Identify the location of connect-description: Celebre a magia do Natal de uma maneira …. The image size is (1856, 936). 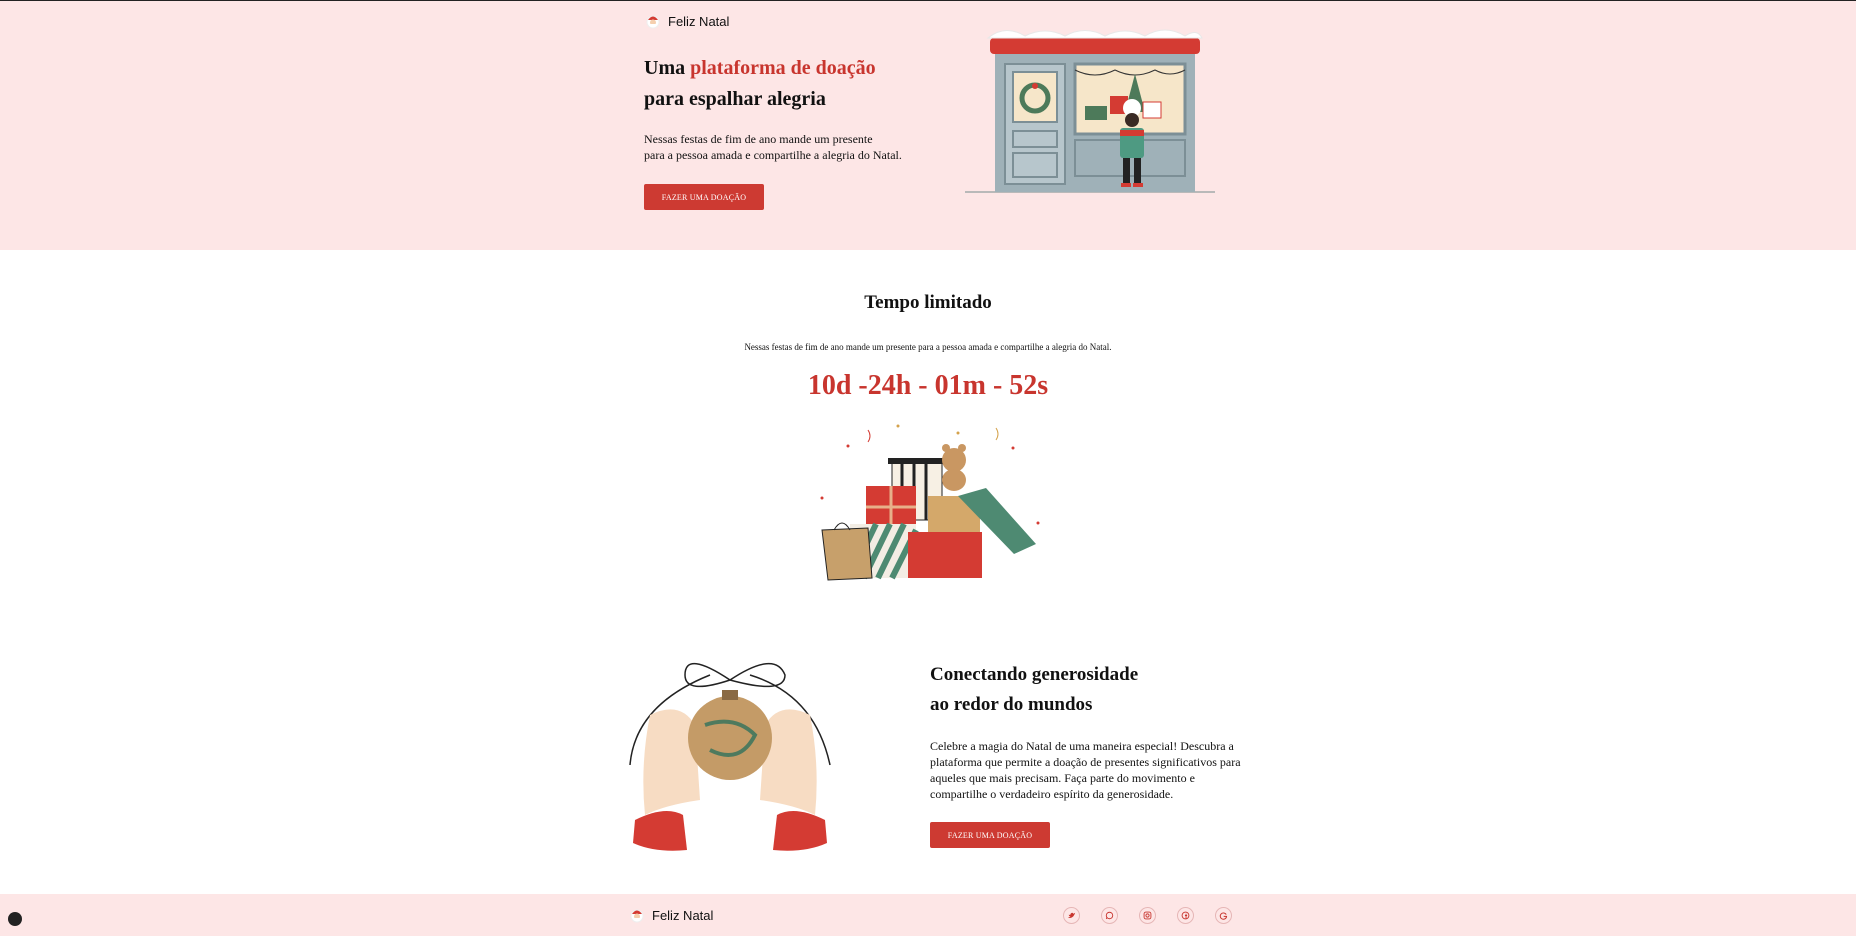
(1085, 770).